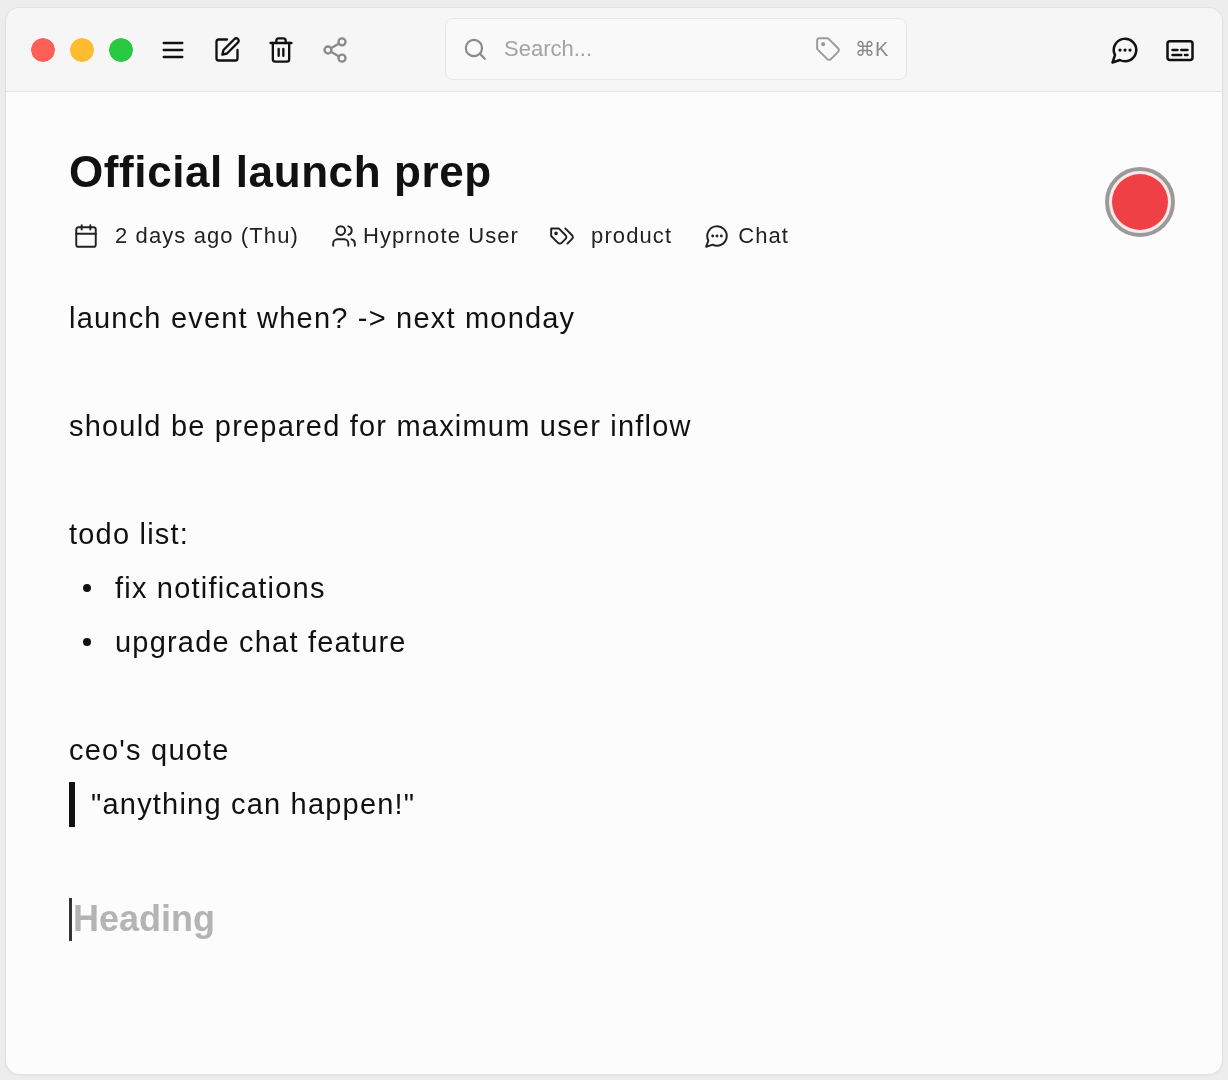 This screenshot has height=1080, width=1228. Describe the element at coordinates (281, 49) in the screenshot. I see `trash-icon` at that location.